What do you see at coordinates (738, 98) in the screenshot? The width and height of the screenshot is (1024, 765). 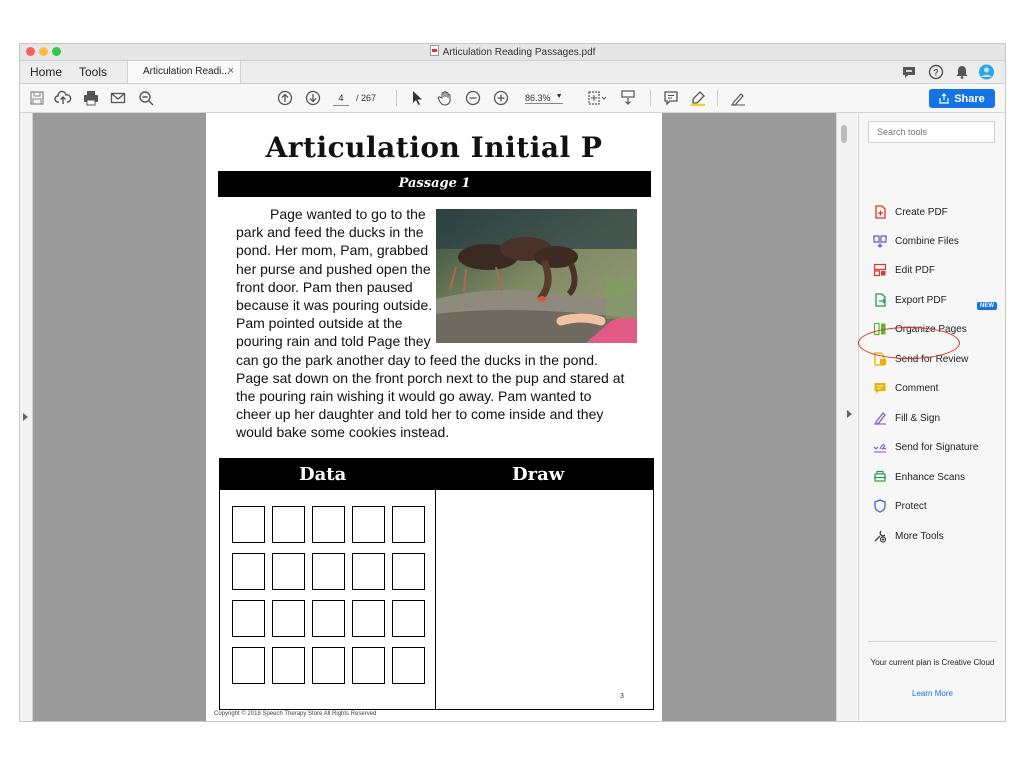 I see `sign-pen-icon` at bounding box center [738, 98].